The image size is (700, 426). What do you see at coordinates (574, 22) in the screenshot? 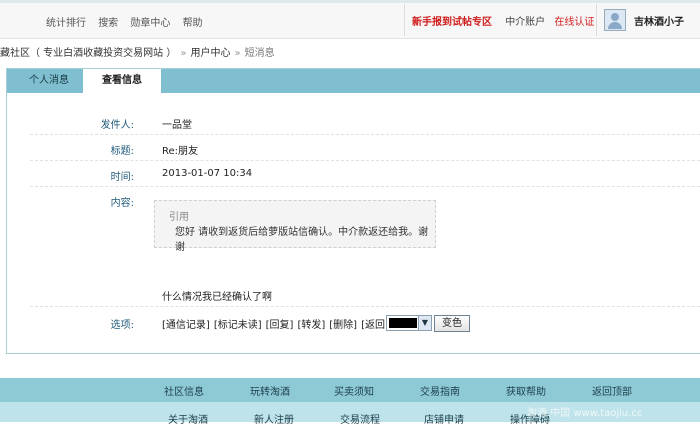
I see `verify-link: 在线认证` at bounding box center [574, 22].